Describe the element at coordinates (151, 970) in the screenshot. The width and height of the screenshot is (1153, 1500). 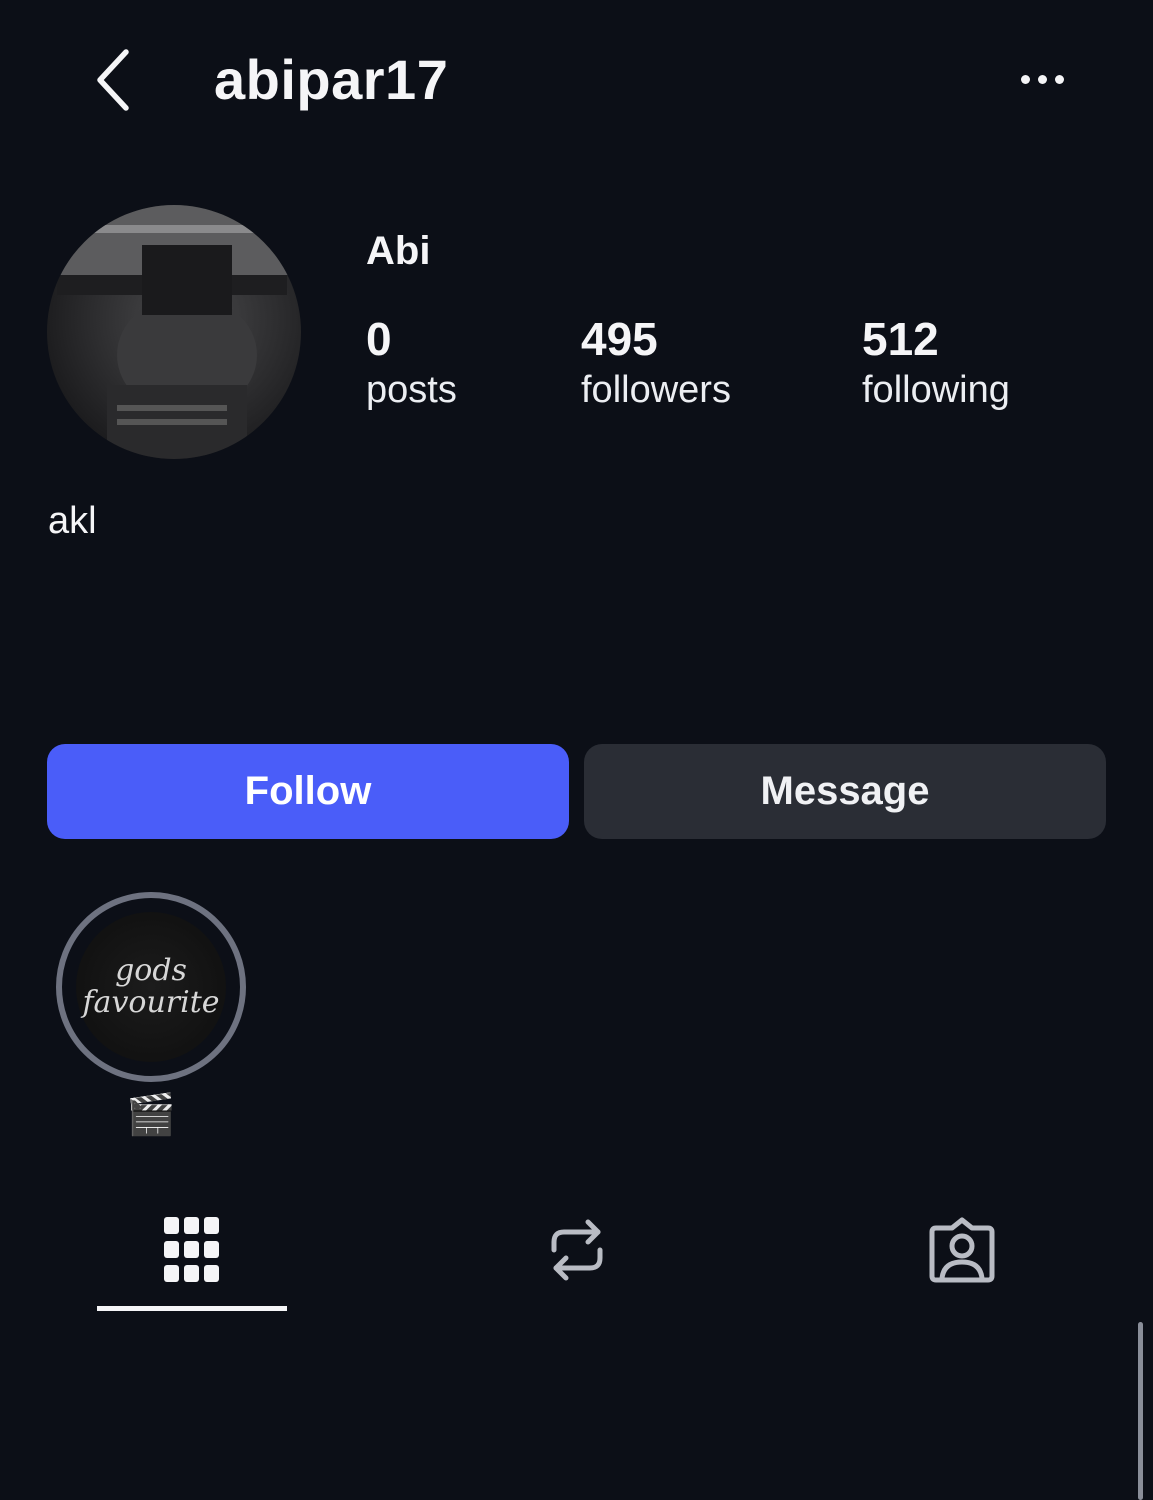
I see `highlight-cover-text: gods` at that location.